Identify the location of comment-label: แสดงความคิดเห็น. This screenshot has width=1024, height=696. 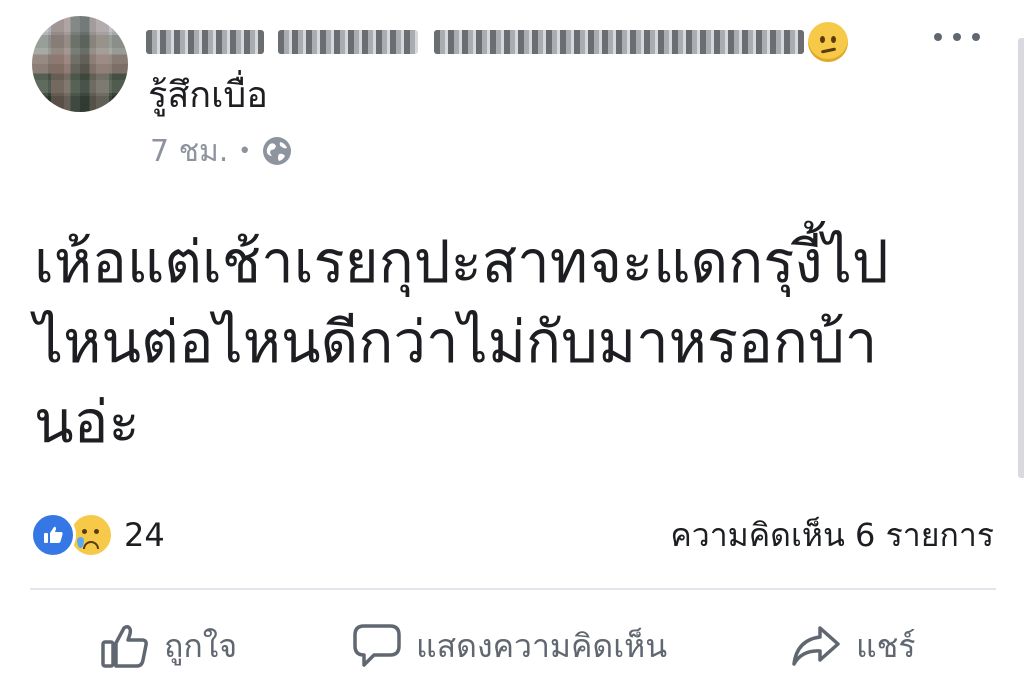
(542, 645).